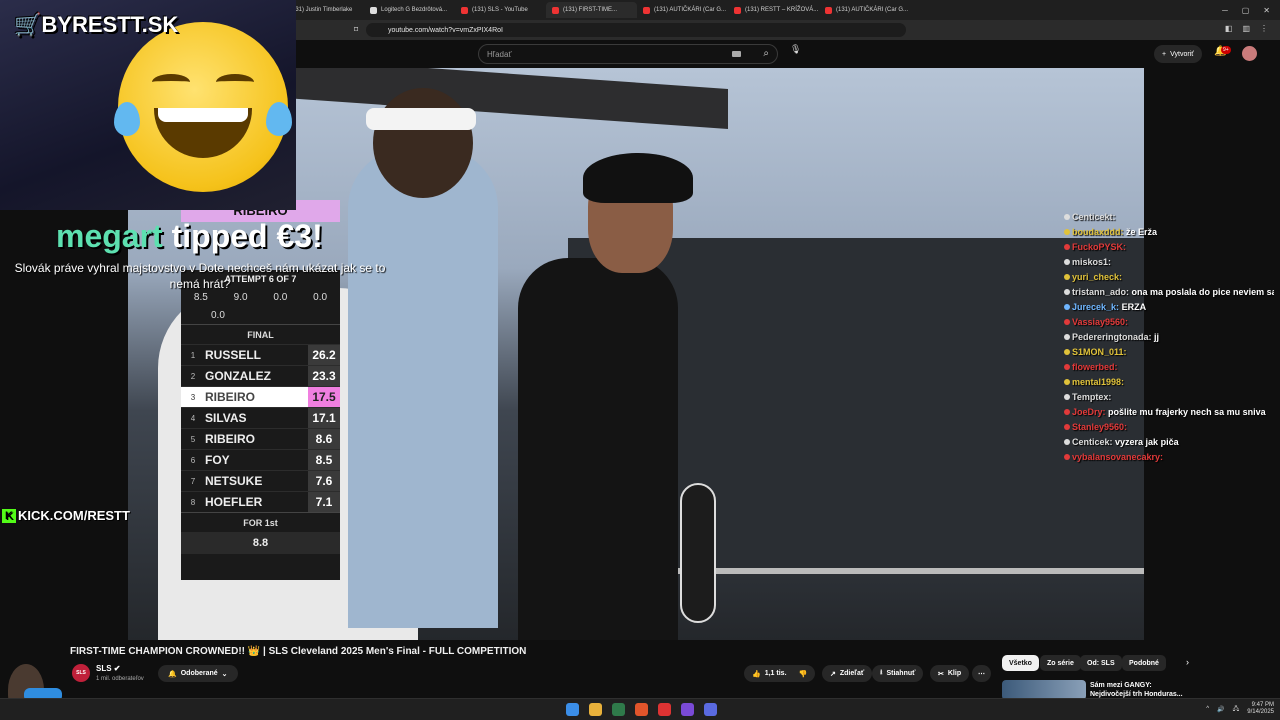 This screenshot has width=1280, height=720. What do you see at coordinates (595, 709) in the screenshot?
I see `file-explorer-icon` at bounding box center [595, 709].